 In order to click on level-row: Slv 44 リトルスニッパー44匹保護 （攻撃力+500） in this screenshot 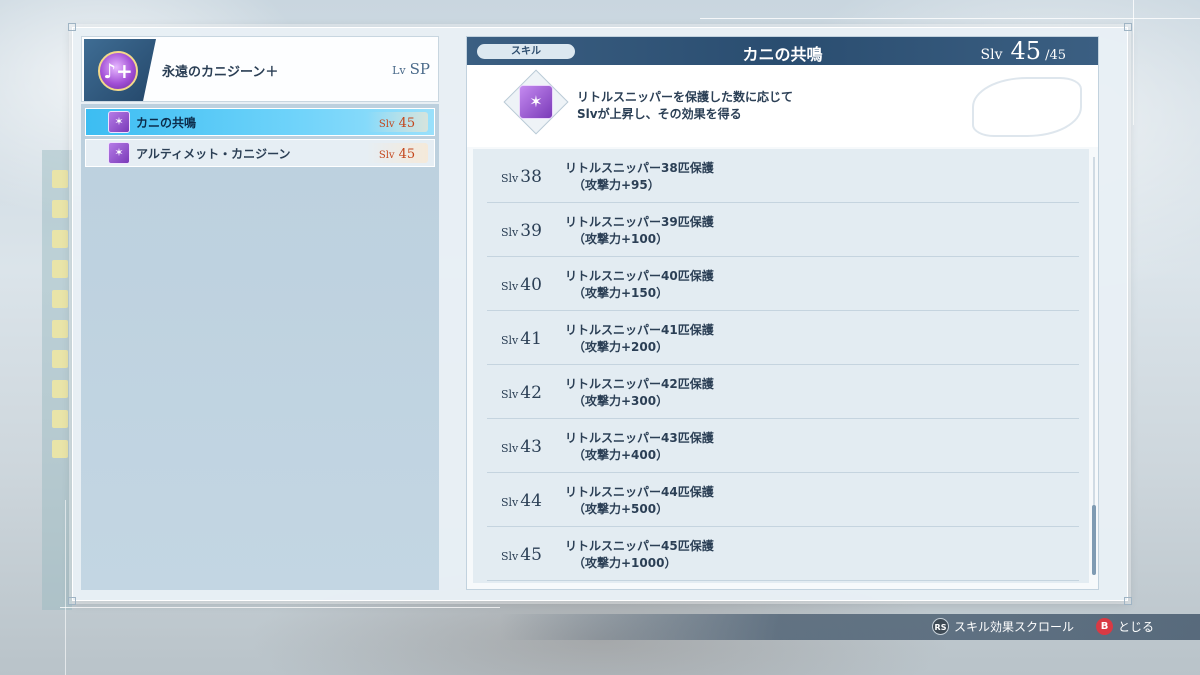, I will do `click(783, 500)`.